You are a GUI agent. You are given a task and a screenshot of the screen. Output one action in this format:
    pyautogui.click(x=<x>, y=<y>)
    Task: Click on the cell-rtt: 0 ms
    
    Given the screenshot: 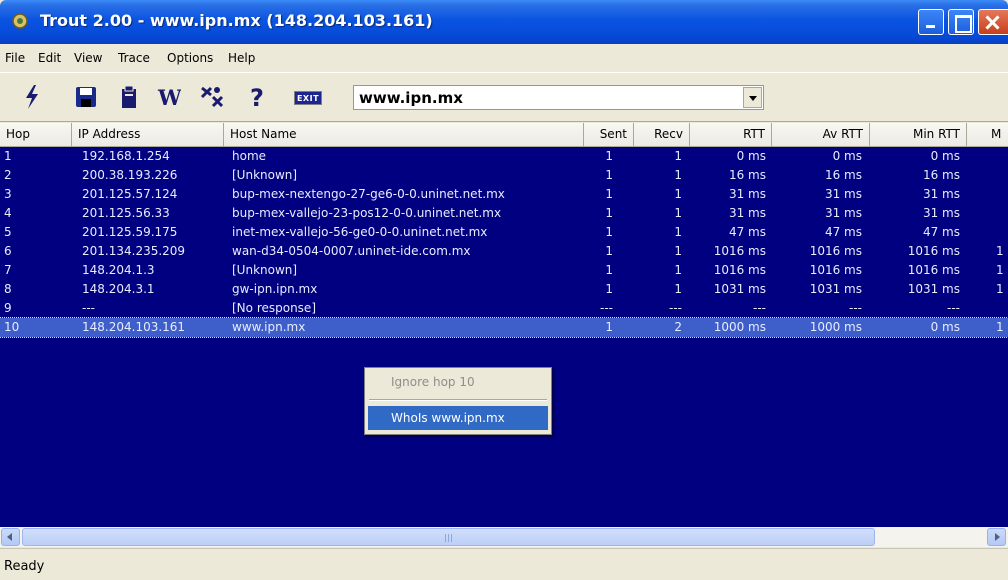 What is the action you would take?
    pyautogui.click(x=751, y=156)
    